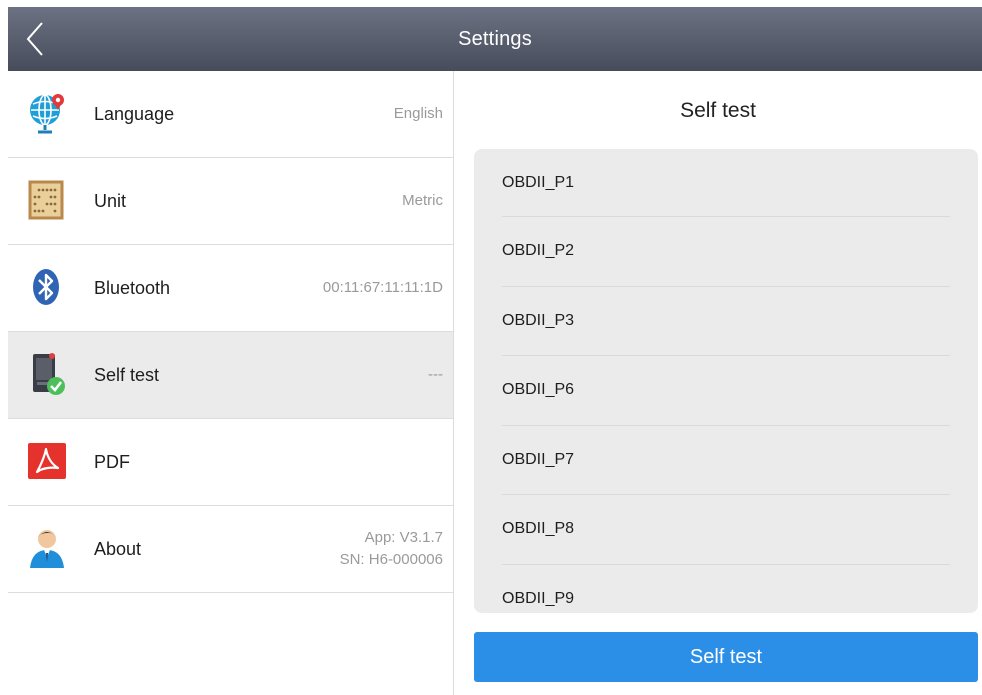 Image resolution: width=982 pixels, height=695 pixels. Describe the element at coordinates (47, 113) in the screenshot. I see `globe-location-icon` at that location.